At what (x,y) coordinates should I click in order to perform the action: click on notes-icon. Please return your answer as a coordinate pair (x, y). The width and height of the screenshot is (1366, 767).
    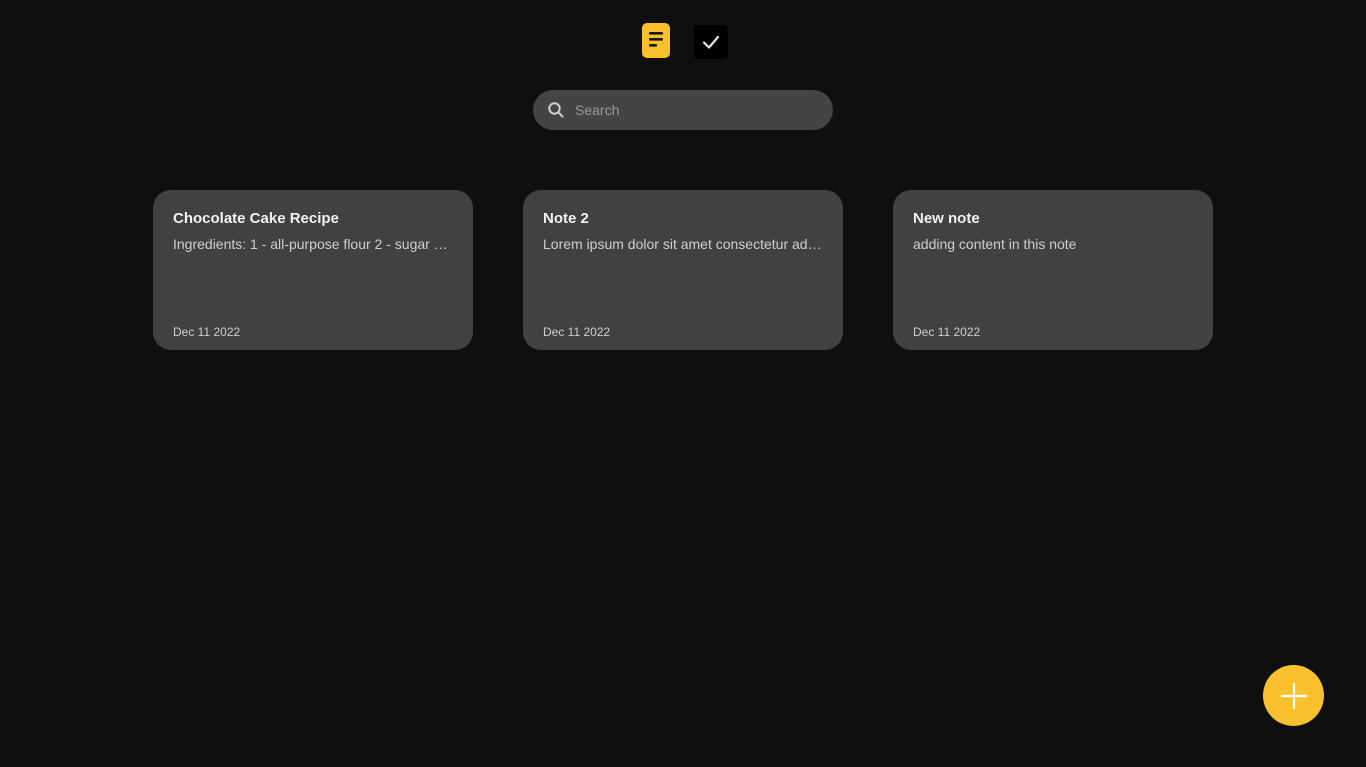
    Looking at the image, I should click on (656, 40).